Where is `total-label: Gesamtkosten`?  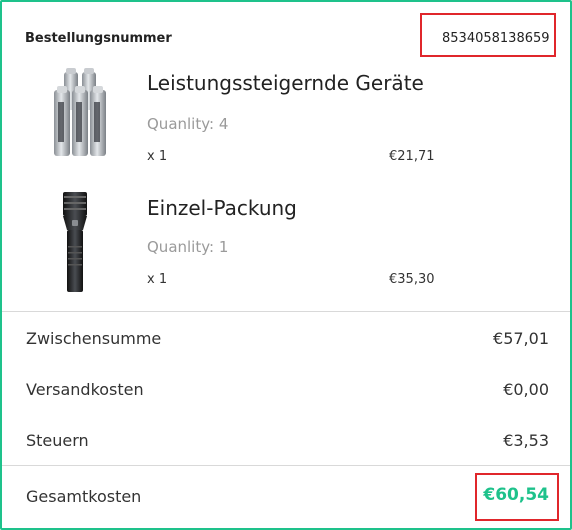 total-label: Gesamtkosten is located at coordinates (84, 496).